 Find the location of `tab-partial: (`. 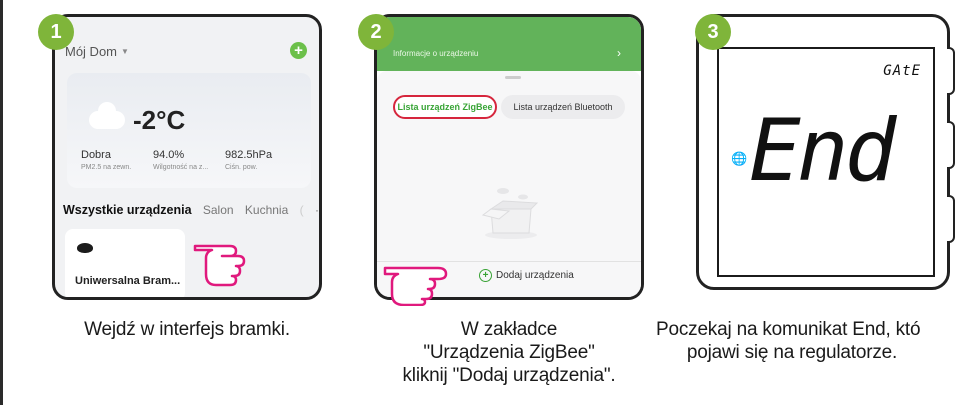

tab-partial: ( is located at coordinates (302, 210).